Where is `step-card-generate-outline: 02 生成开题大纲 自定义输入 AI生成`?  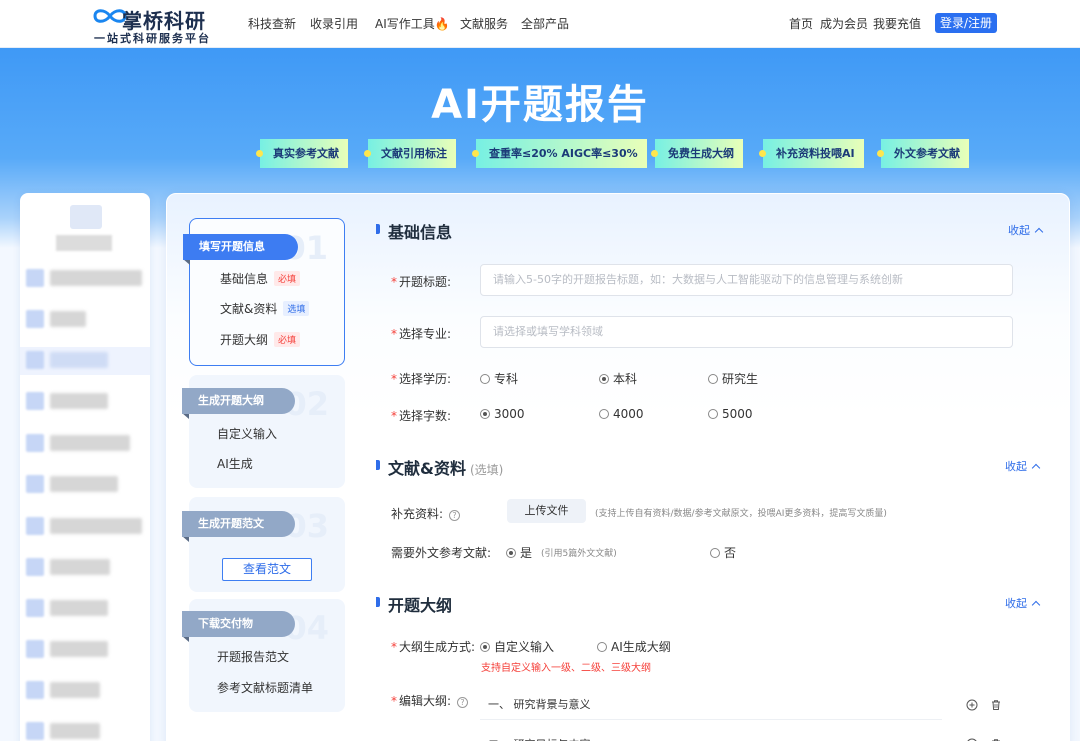 step-card-generate-outline: 02 生成开题大纲 自定义输入 AI生成 is located at coordinates (263, 431).